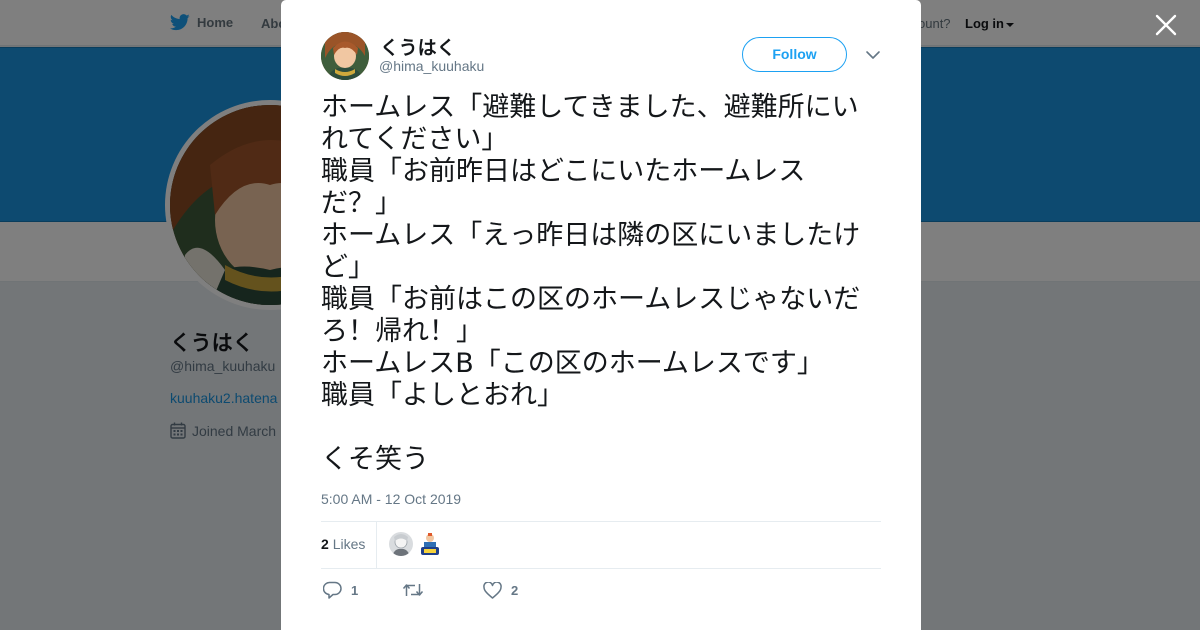 The image size is (1200, 630). I want to click on tweet-line: ど」, so click(348, 267).